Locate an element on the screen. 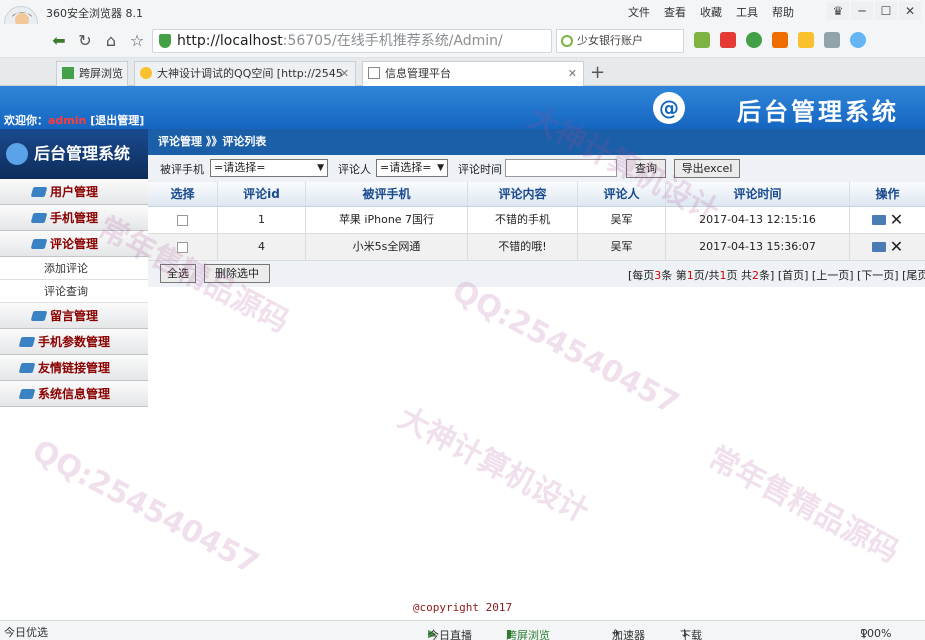 Image resolution: width=925 pixels, height=640 pixels. header-select: 选择 is located at coordinates (183, 194).